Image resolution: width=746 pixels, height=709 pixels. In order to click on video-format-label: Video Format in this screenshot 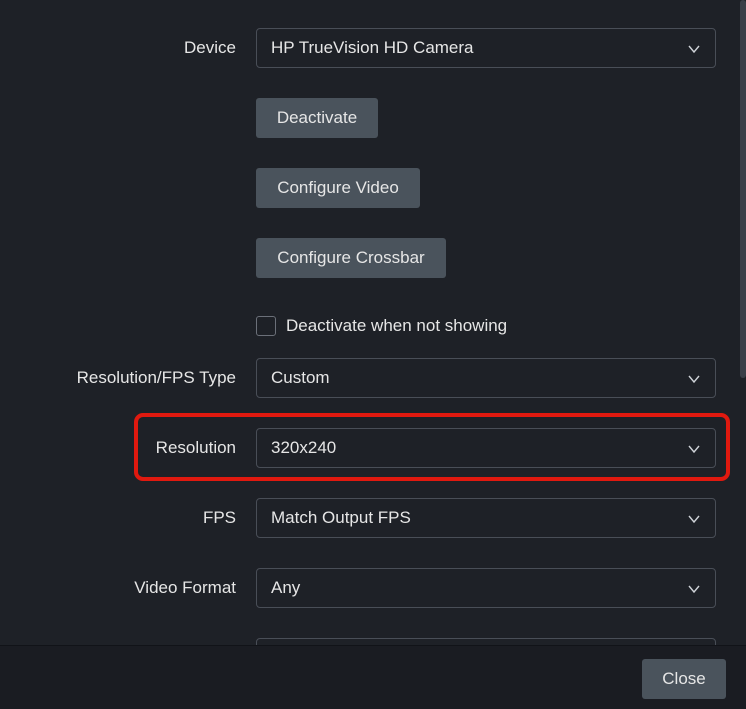, I will do `click(185, 587)`.